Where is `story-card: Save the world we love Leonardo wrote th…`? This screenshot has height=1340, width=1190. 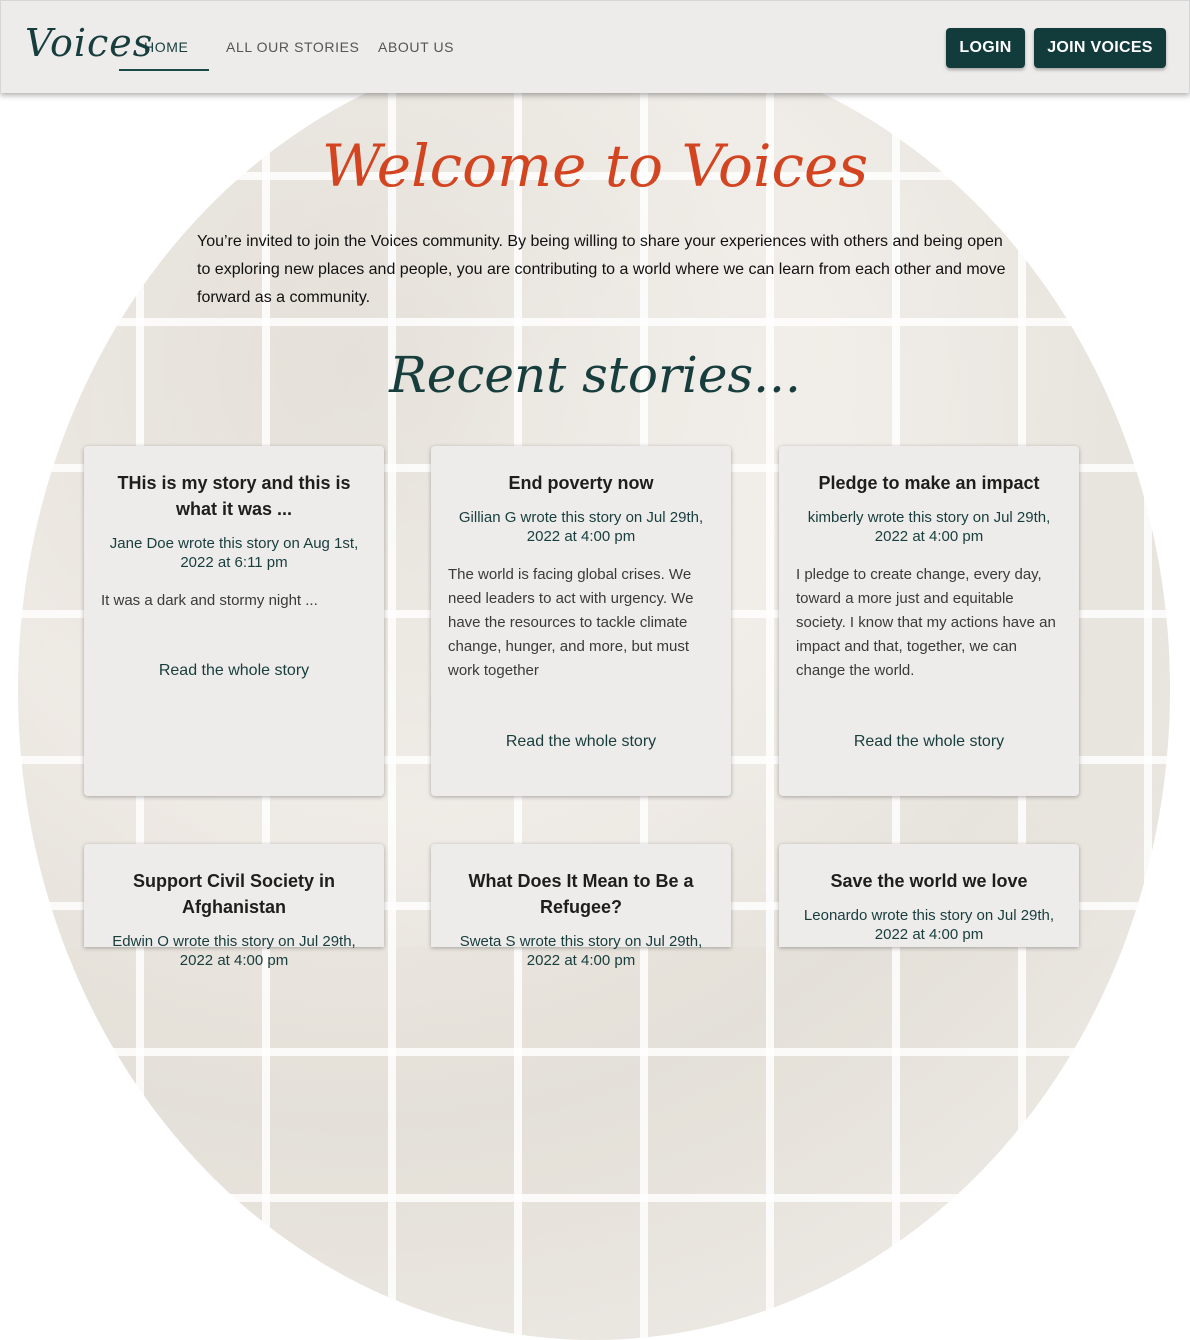
story-card: Save the world we love Leonardo wrote th… is located at coordinates (929, 895).